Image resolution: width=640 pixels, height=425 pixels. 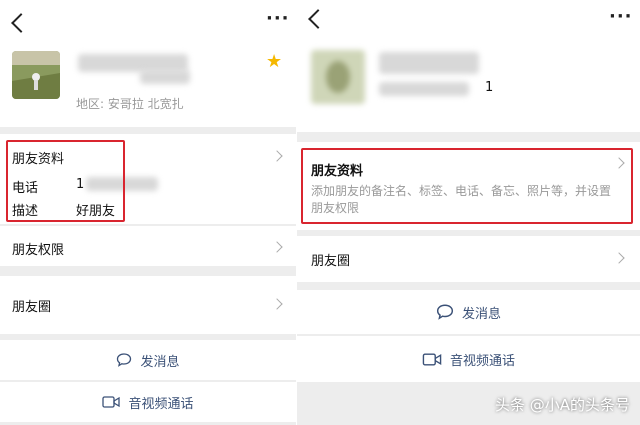 What do you see at coordinates (38, 250) in the screenshot?
I see `permissions-label: 朋友权限` at bounding box center [38, 250].